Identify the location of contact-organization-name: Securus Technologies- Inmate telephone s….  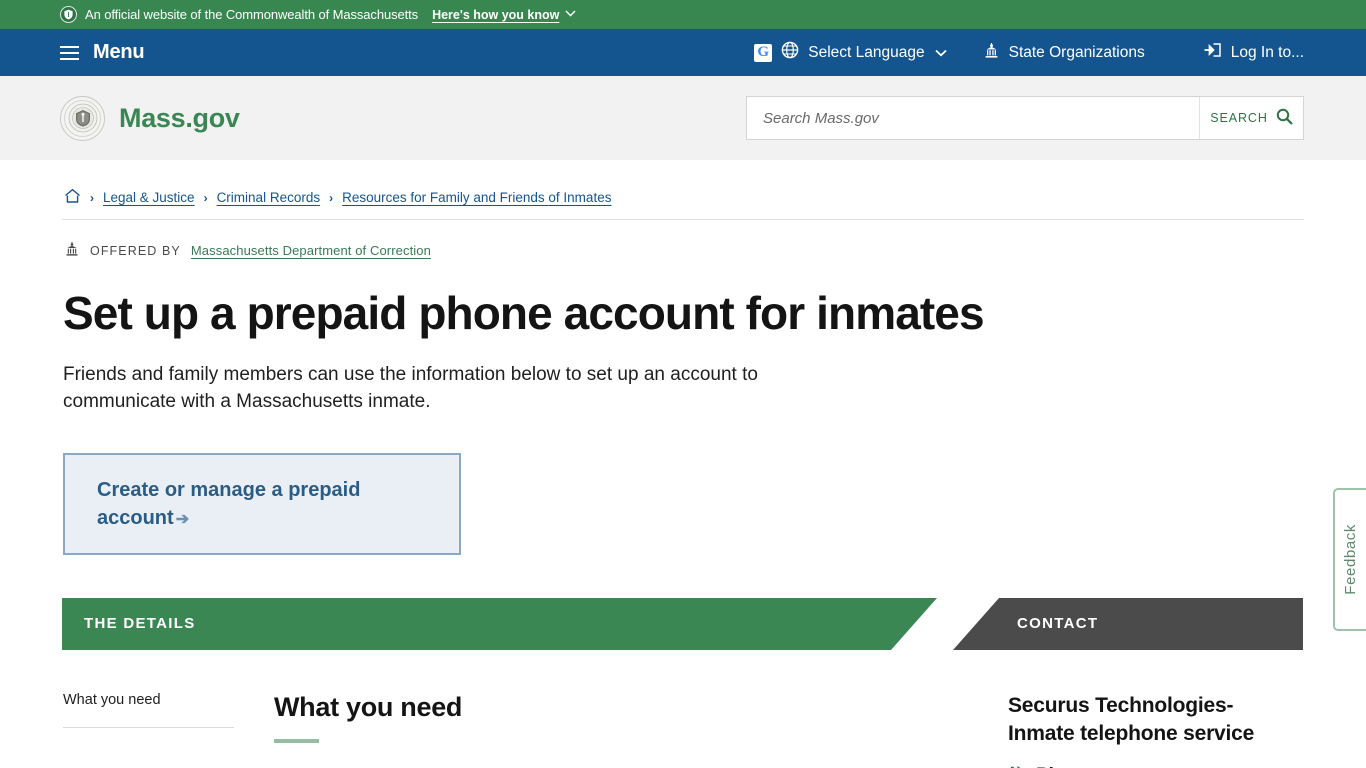
(1131, 719).